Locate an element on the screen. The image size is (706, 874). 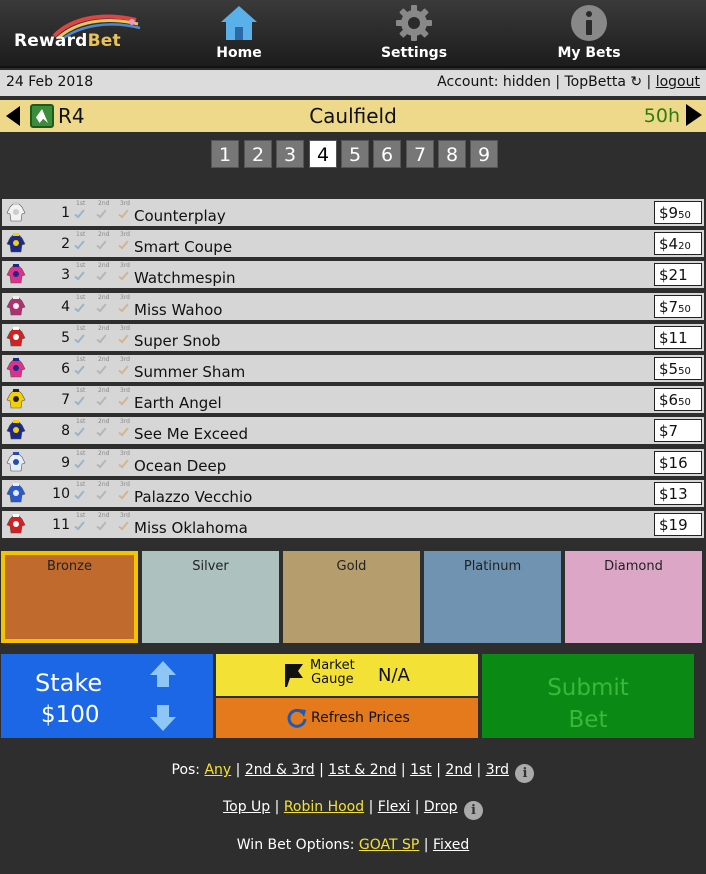
race-button-2: 2 is located at coordinates (258, 154).